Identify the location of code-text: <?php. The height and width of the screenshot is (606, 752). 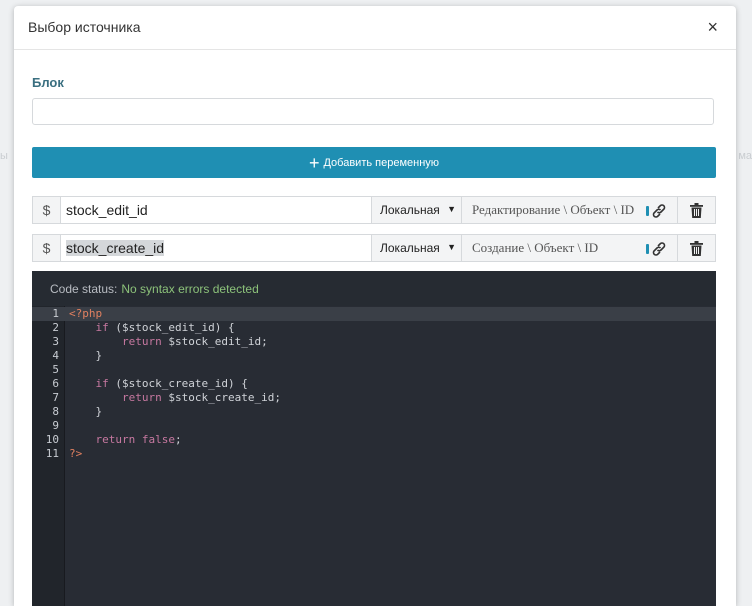
(86, 313).